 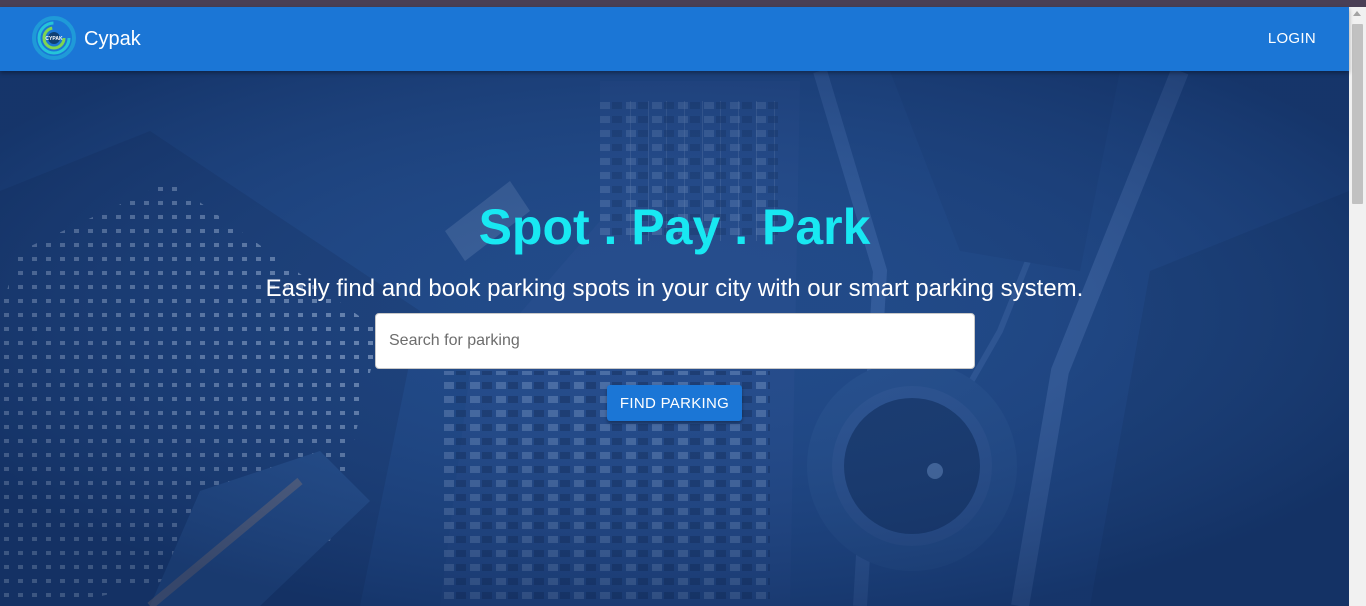 What do you see at coordinates (674, 227) in the screenshot?
I see `hero-title: Spot . Pay . Park` at bounding box center [674, 227].